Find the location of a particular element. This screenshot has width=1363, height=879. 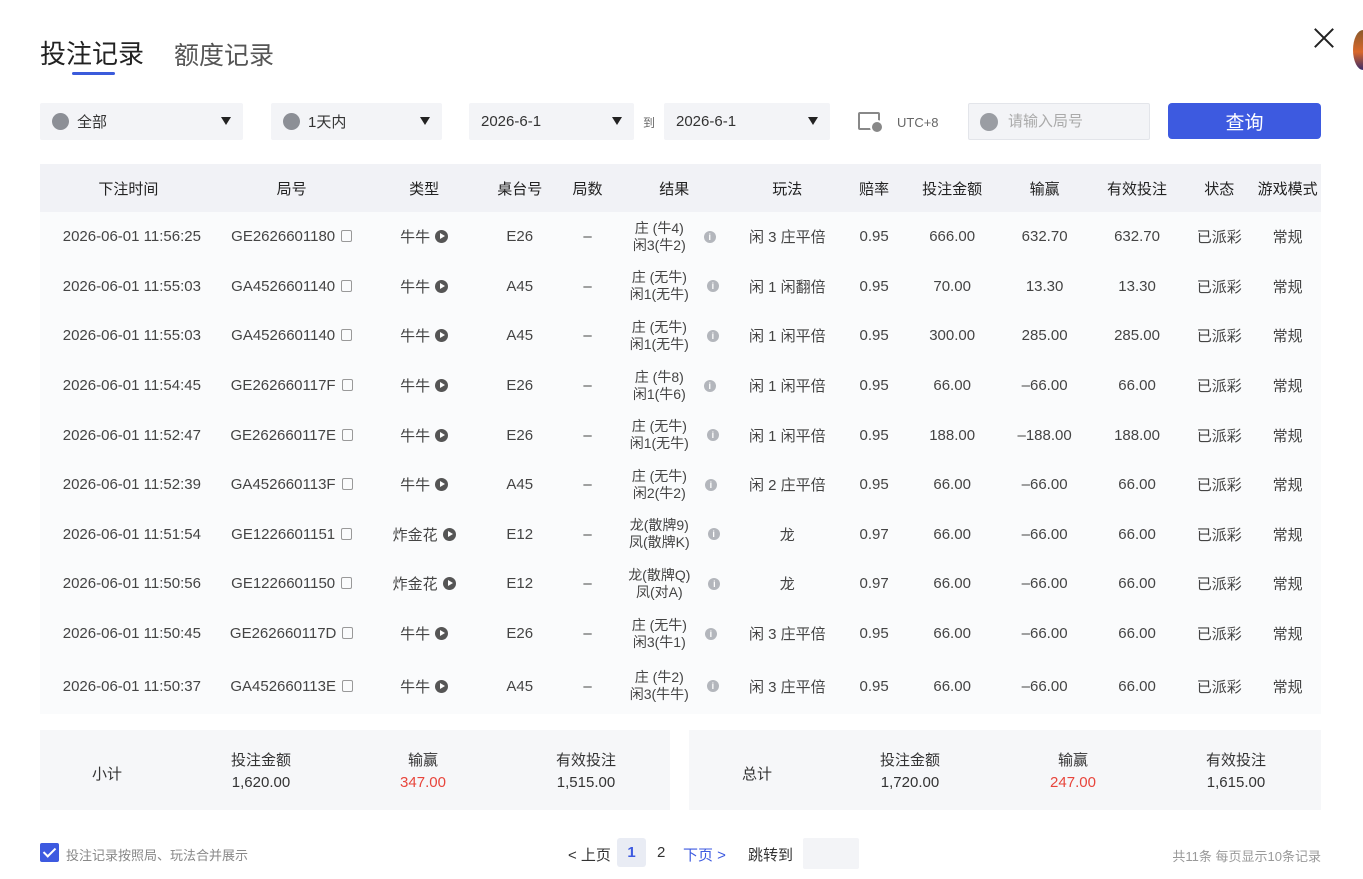

date-to-select: 2026-6-1 is located at coordinates (747, 121).